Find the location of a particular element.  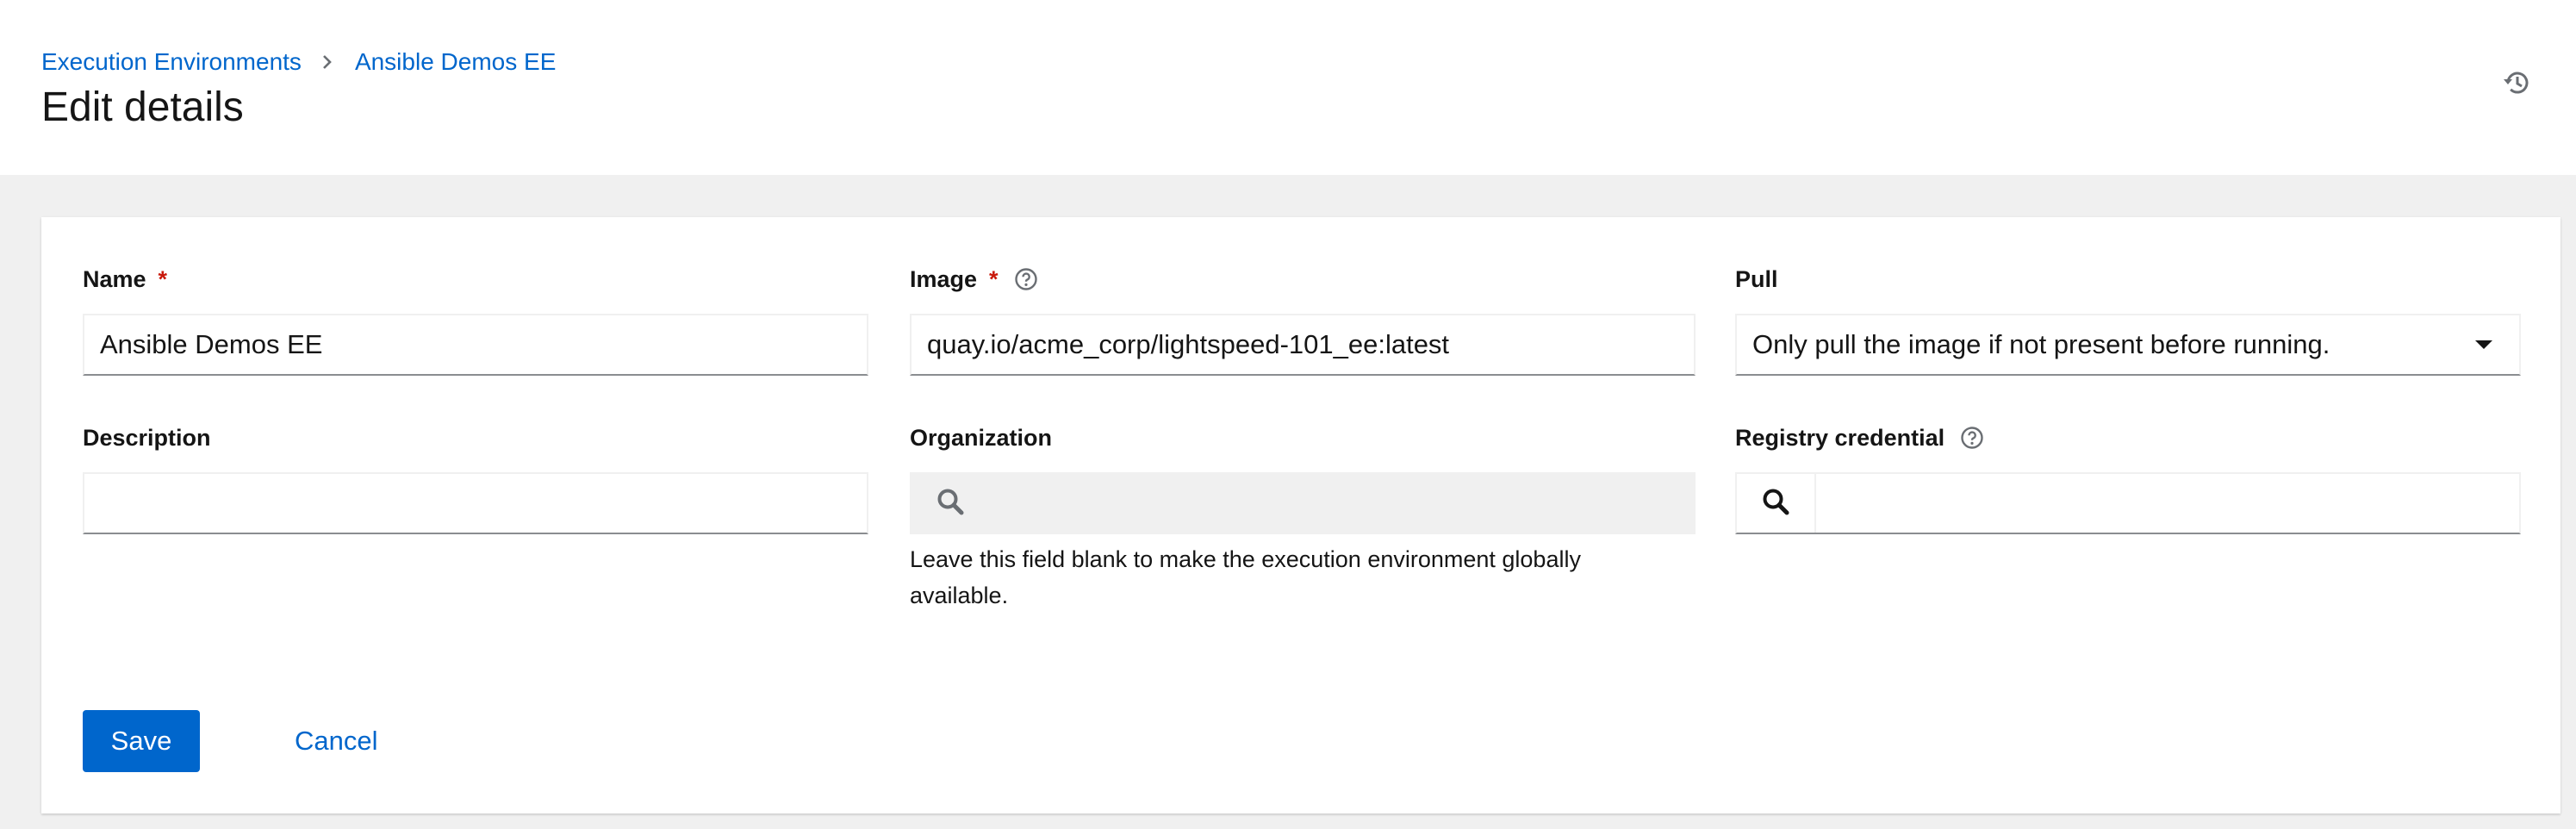

organization-lookup is located at coordinates (1303, 503).